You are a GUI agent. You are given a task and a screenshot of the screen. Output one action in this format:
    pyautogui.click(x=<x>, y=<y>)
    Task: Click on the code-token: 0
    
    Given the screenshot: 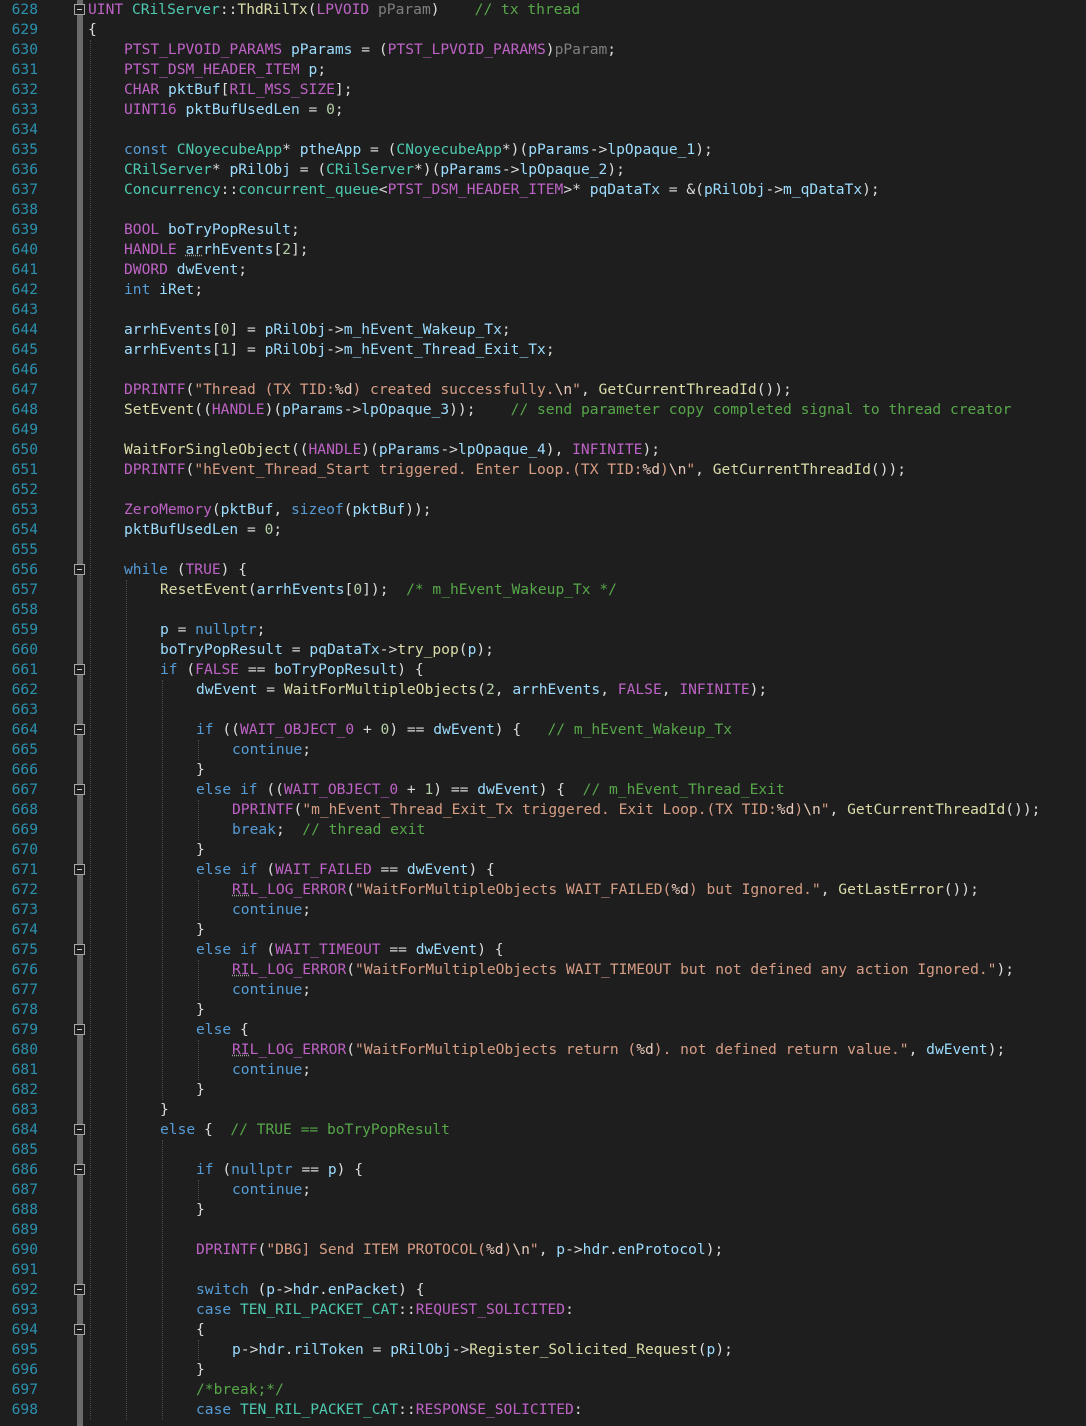 What is the action you would take?
    pyautogui.click(x=330, y=109)
    